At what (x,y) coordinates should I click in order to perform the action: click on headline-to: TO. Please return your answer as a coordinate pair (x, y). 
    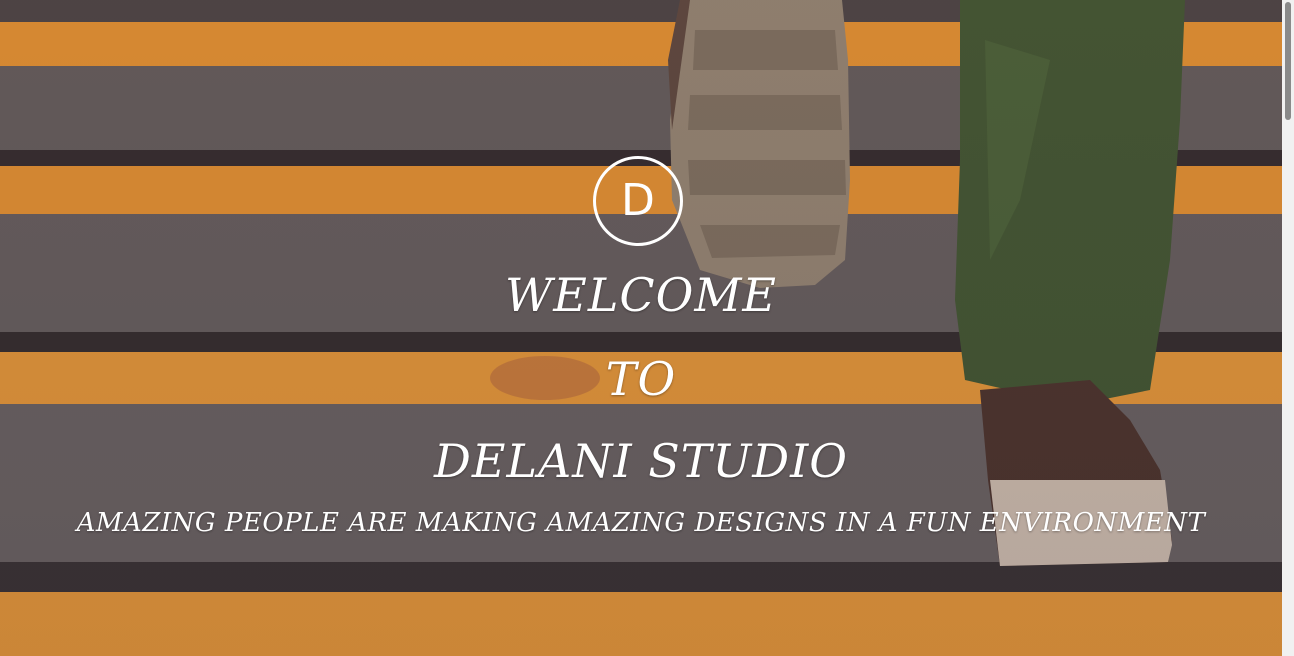
    Looking at the image, I should click on (641, 379).